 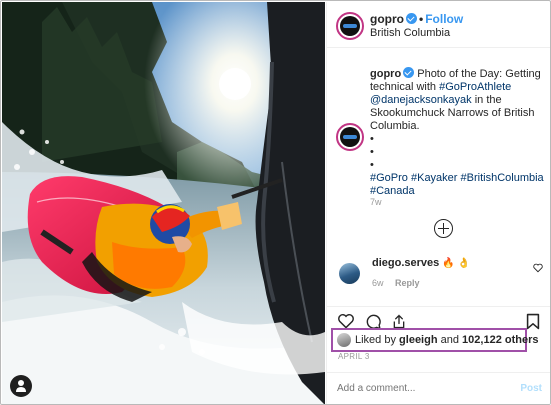 I want to click on post-header: gopro • Follow British Columbia, so click(x=438, y=25).